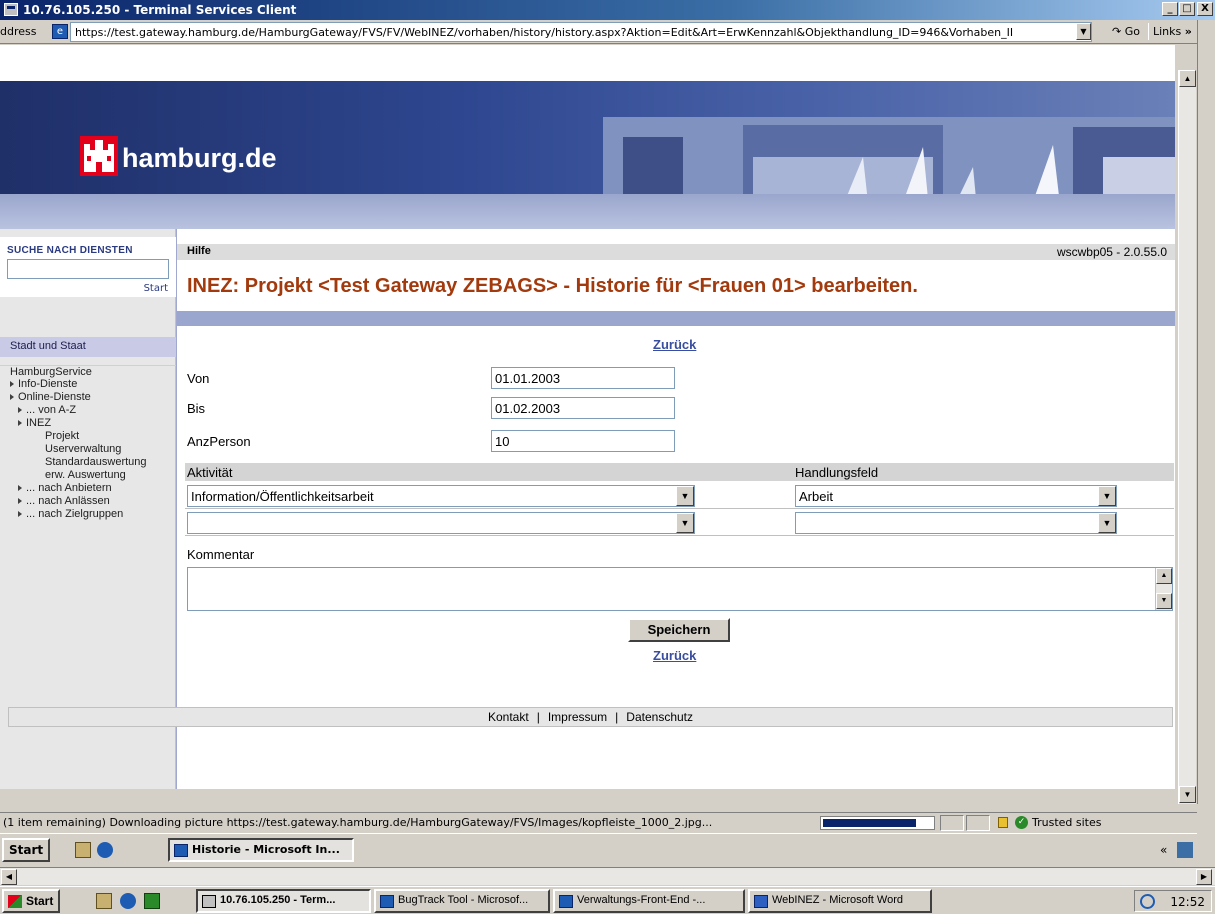 The width and height of the screenshot is (1215, 914). What do you see at coordinates (88, 371) in the screenshot?
I see `sidebar-item: HamburgService` at bounding box center [88, 371].